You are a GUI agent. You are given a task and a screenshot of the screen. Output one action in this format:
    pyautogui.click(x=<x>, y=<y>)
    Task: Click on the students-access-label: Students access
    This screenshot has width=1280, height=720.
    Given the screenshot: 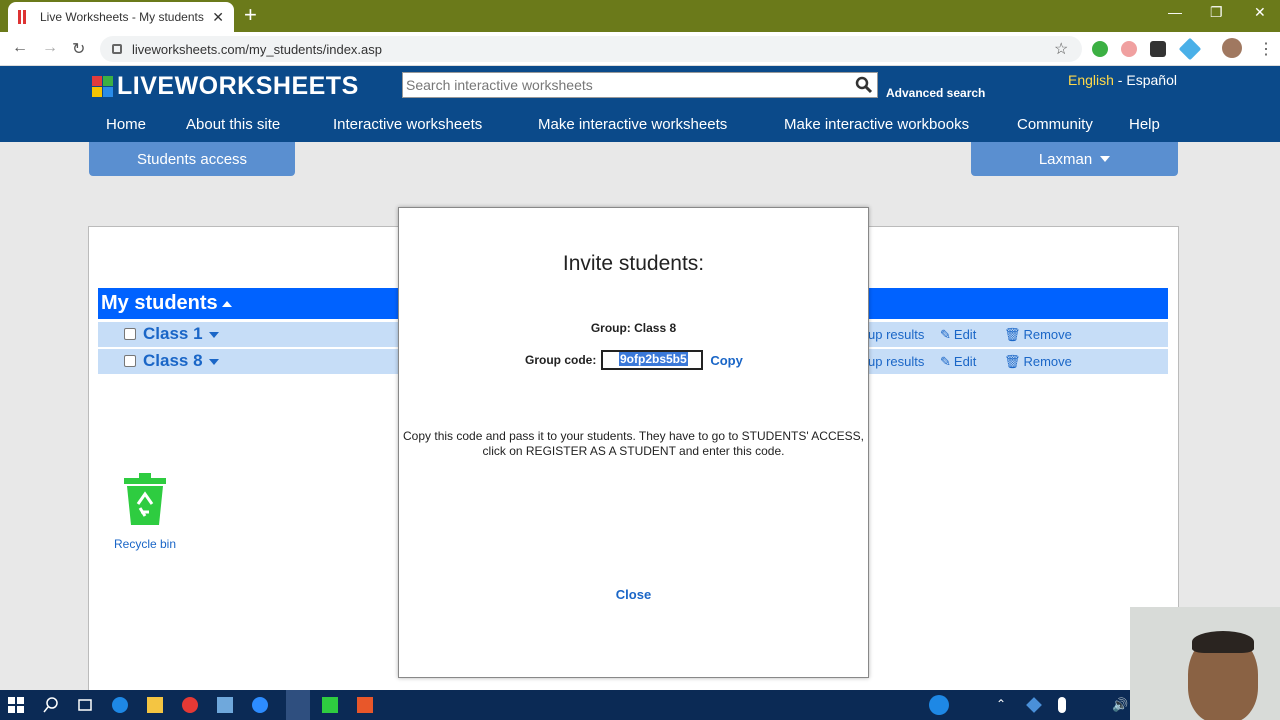 What is the action you would take?
    pyautogui.click(x=192, y=159)
    